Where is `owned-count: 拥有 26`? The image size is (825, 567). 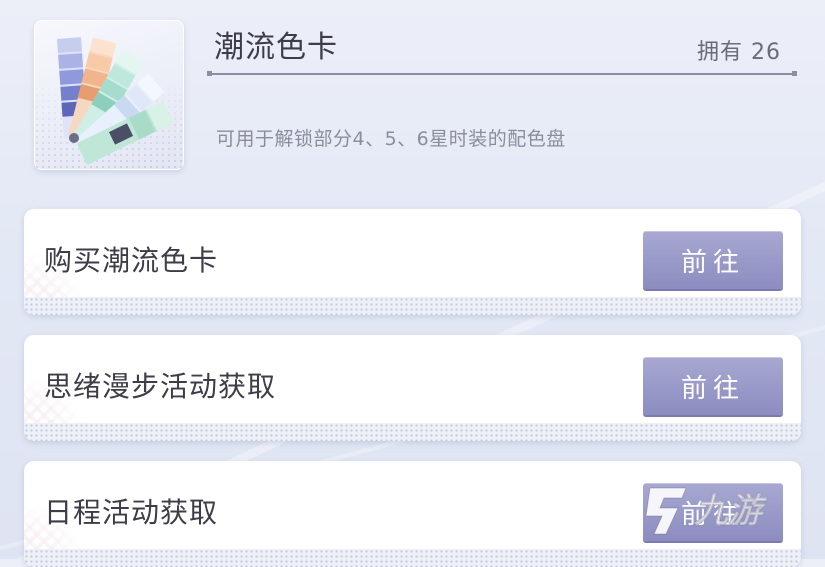 owned-count: 拥有 26 is located at coordinates (739, 52).